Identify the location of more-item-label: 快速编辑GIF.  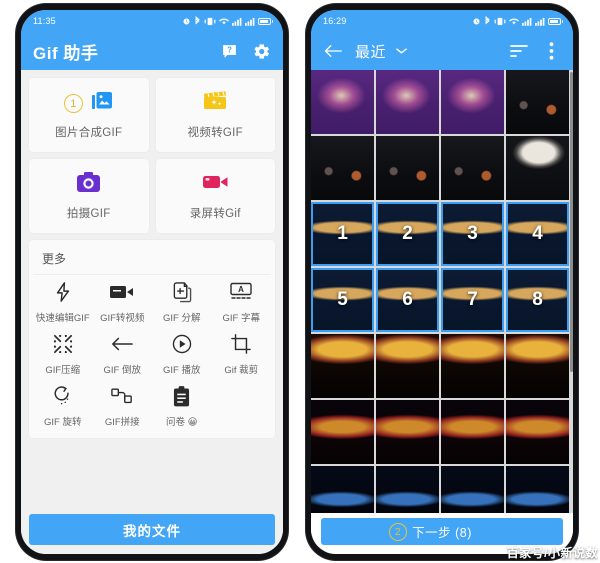
(62, 318).